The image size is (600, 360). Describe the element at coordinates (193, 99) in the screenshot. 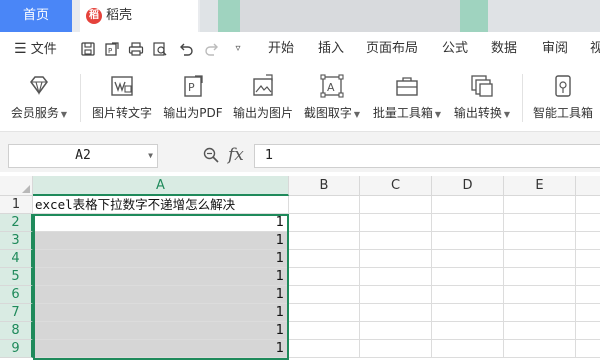

I see `export-pdf-button: P 输出为PDF` at that location.